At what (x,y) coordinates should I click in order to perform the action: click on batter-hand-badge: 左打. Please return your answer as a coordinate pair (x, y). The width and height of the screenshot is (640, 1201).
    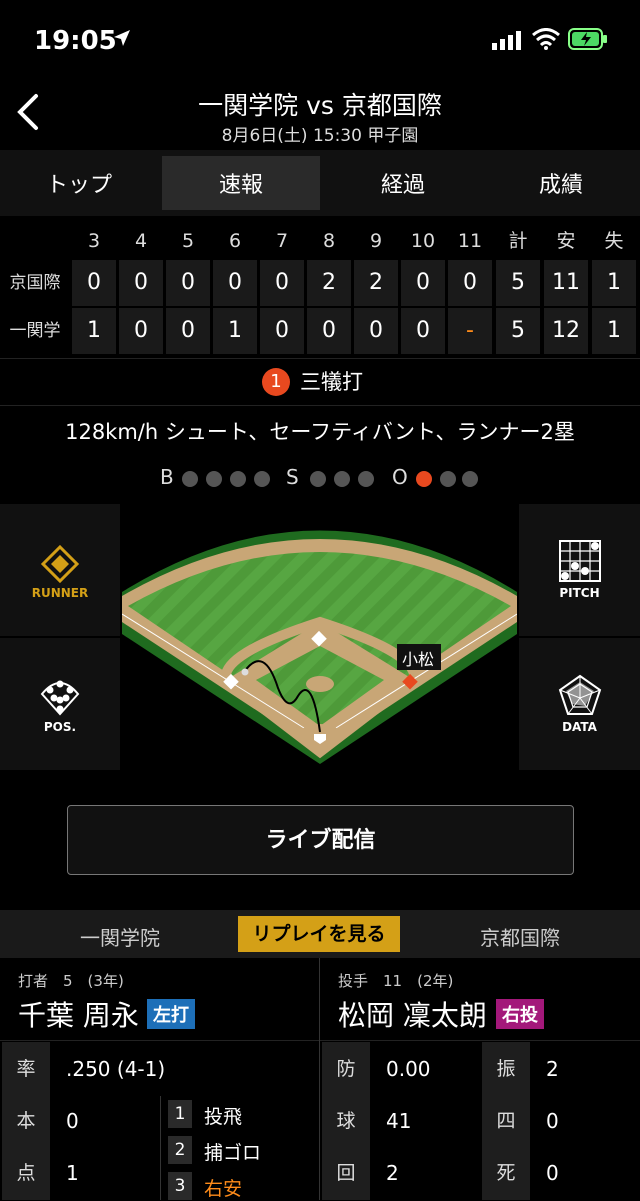
    Looking at the image, I should click on (171, 1014).